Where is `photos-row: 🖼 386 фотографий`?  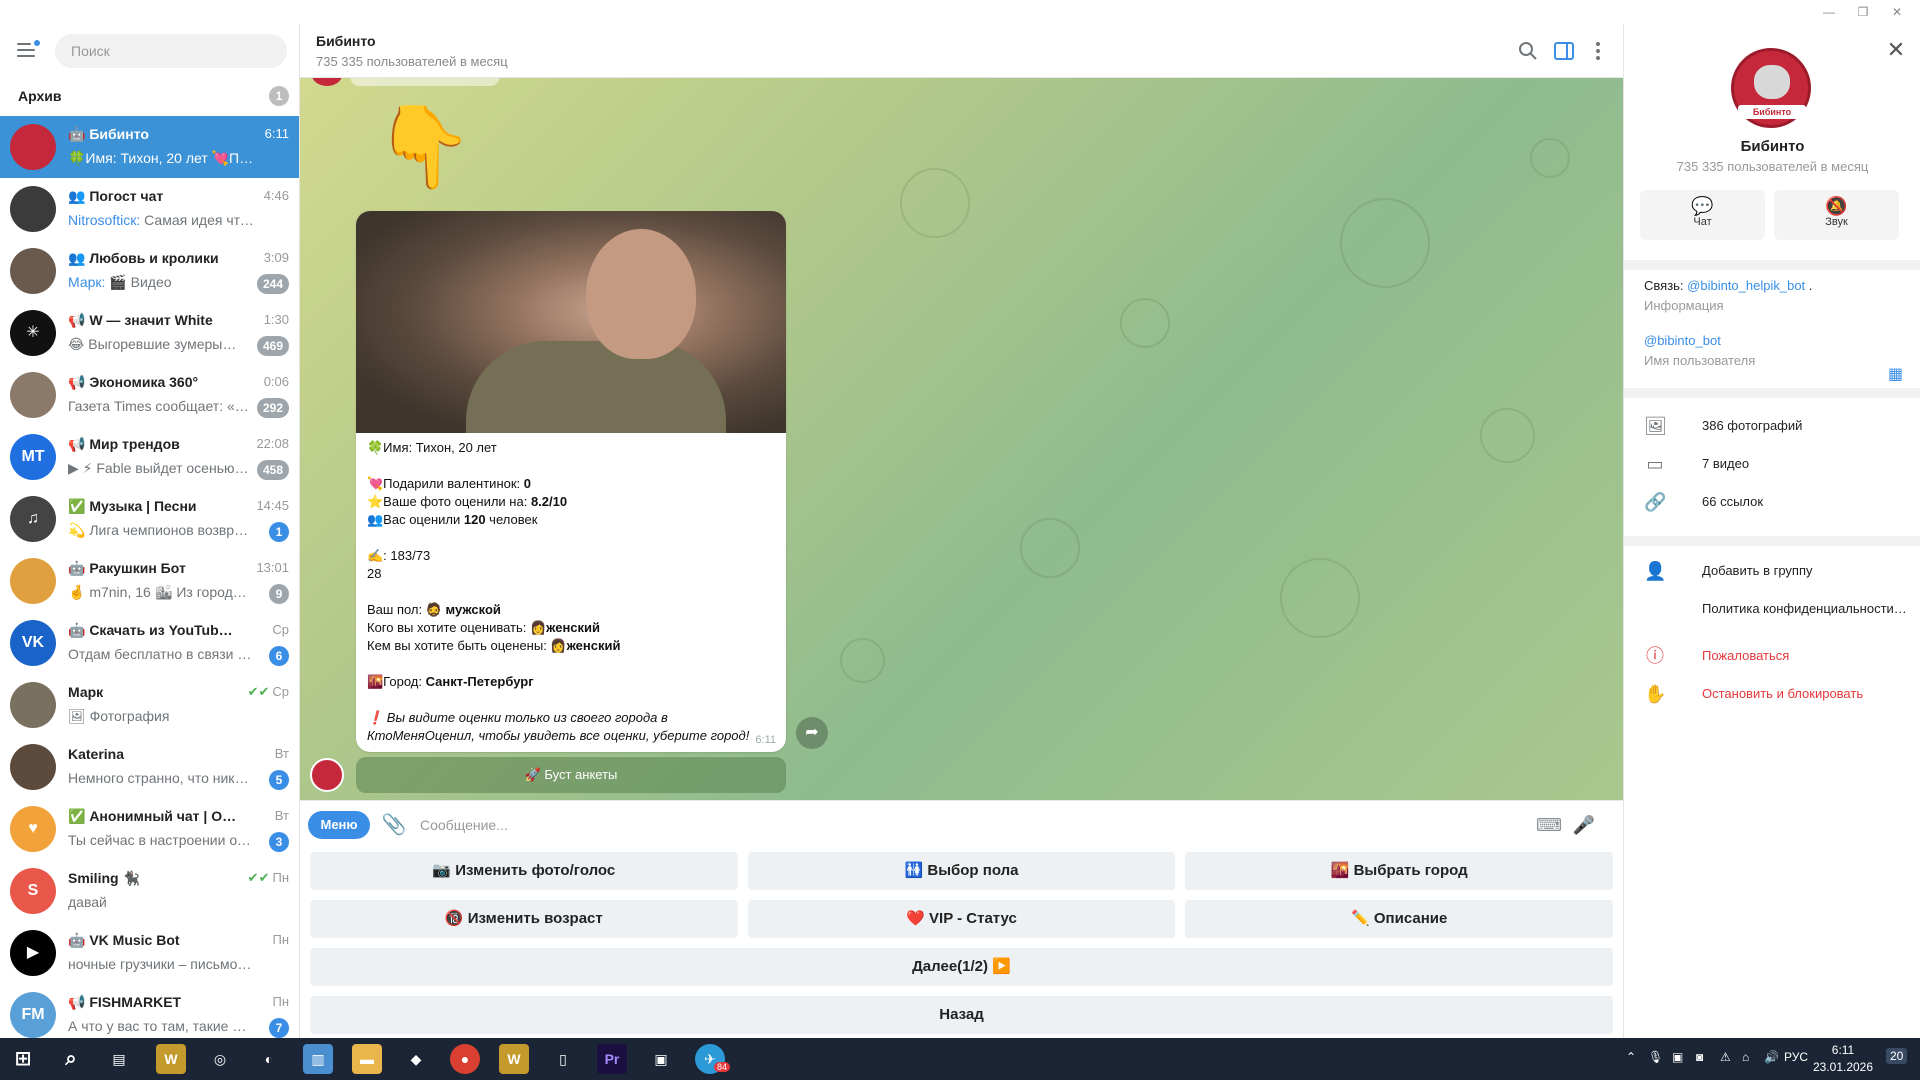 photos-row: 🖼 386 фотографий is located at coordinates (1772, 426).